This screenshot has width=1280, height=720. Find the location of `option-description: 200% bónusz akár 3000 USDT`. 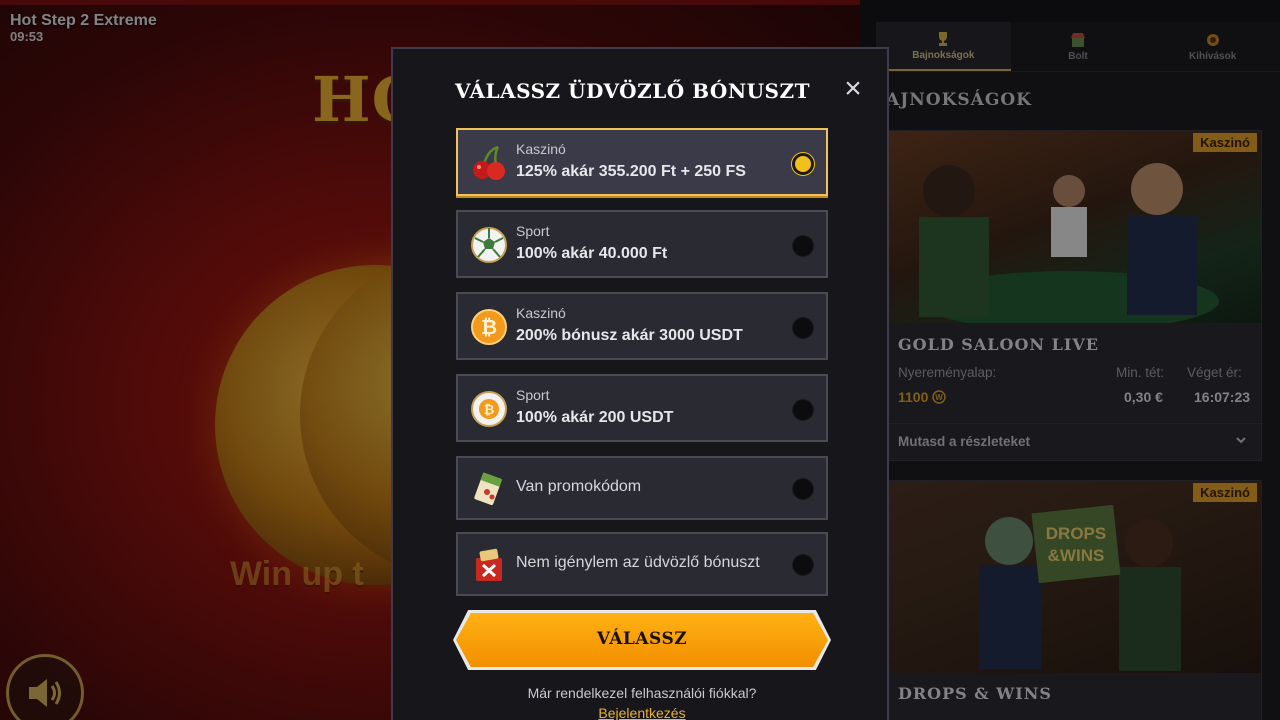

option-description: 200% bónusz akár 3000 USDT is located at coordinates (629, 335).